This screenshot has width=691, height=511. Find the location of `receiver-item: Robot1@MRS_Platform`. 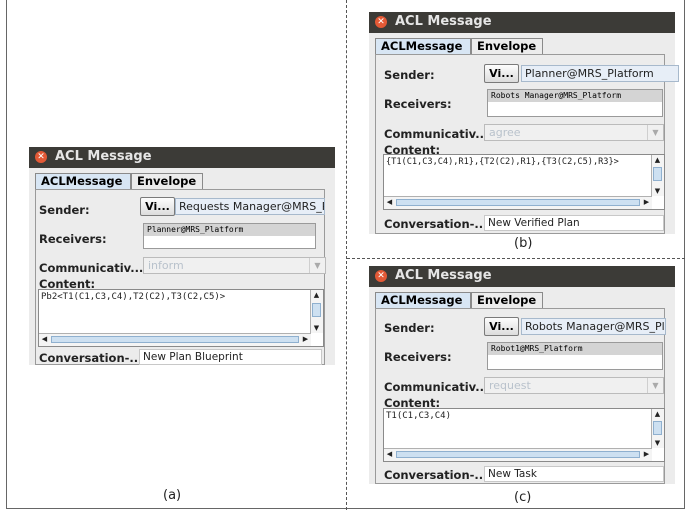

receiver-item: Robot1@MRS_Platform is located at coordinates (575, 349).